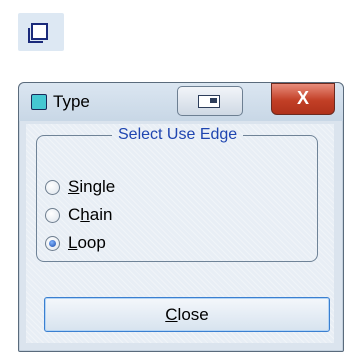  I want to click on restore-icon, so click(209, 101).